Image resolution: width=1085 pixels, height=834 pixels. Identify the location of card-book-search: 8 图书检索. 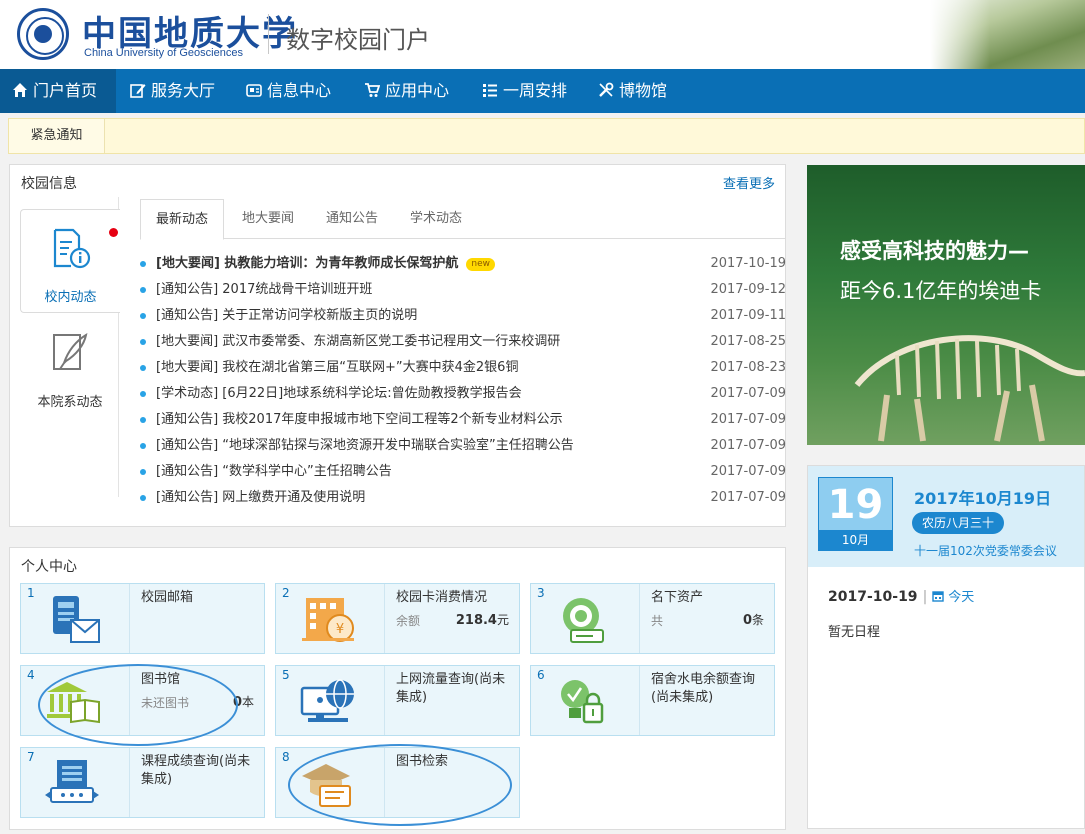
(397, 782).